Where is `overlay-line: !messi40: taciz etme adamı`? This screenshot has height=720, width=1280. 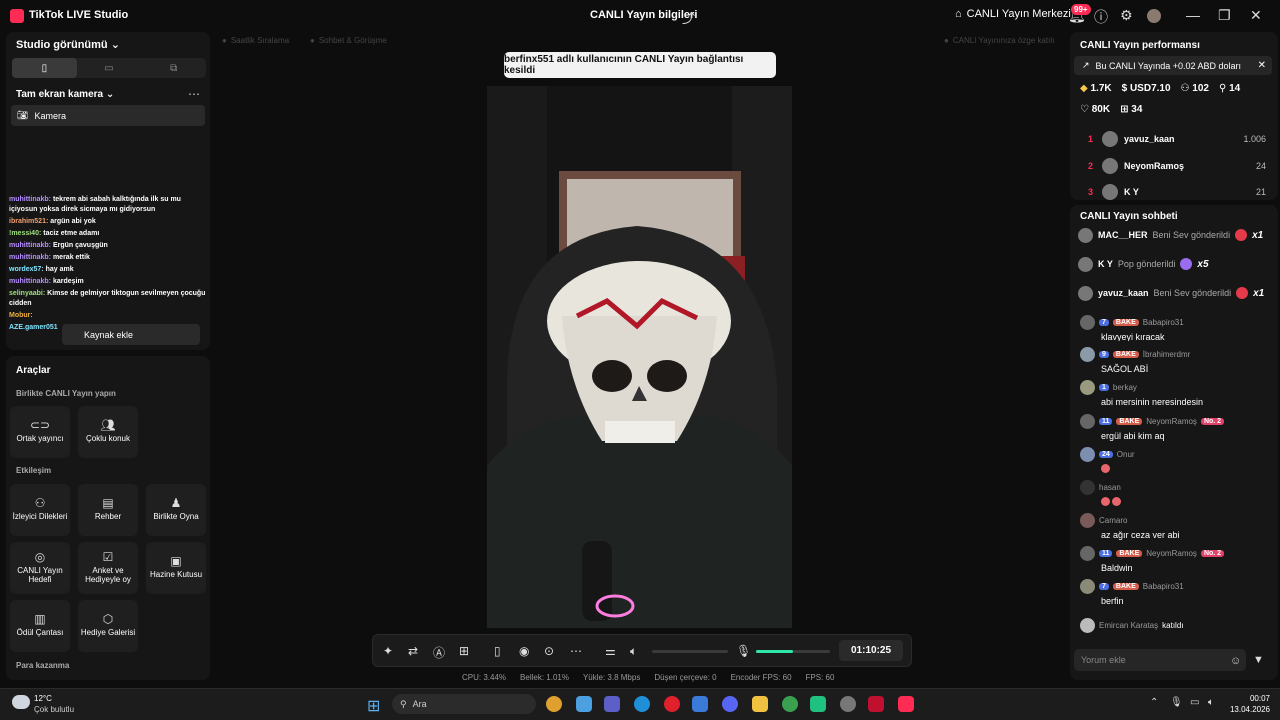
overlay-line: !messi40: taciz etme adamı is located at coordinates (54, 233).